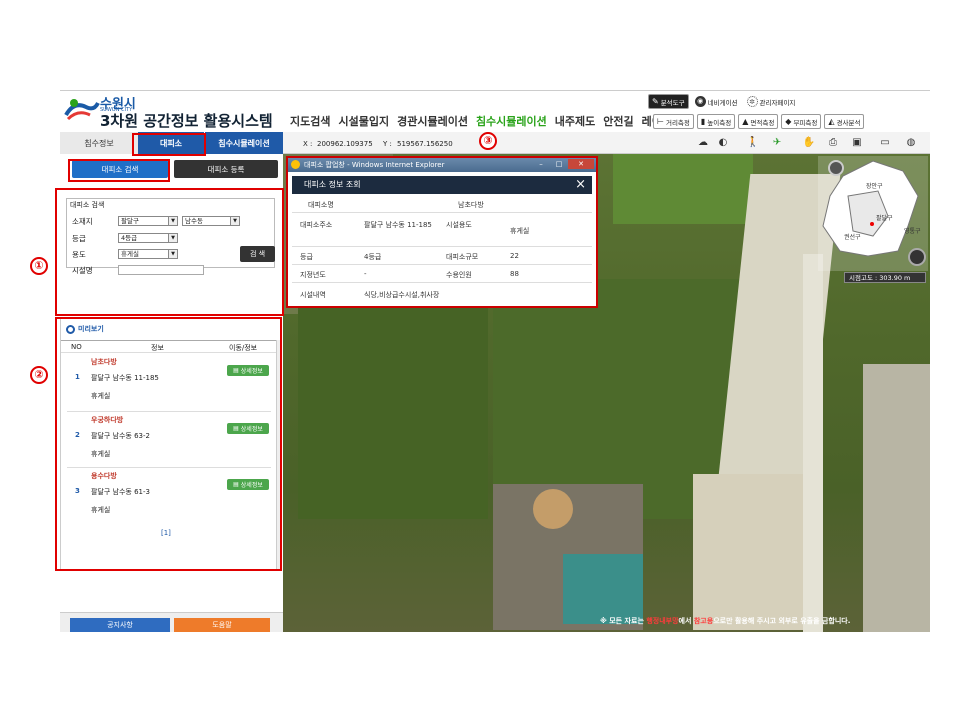 The image size is (960, 720). I want to click on road, so click(813, 443).